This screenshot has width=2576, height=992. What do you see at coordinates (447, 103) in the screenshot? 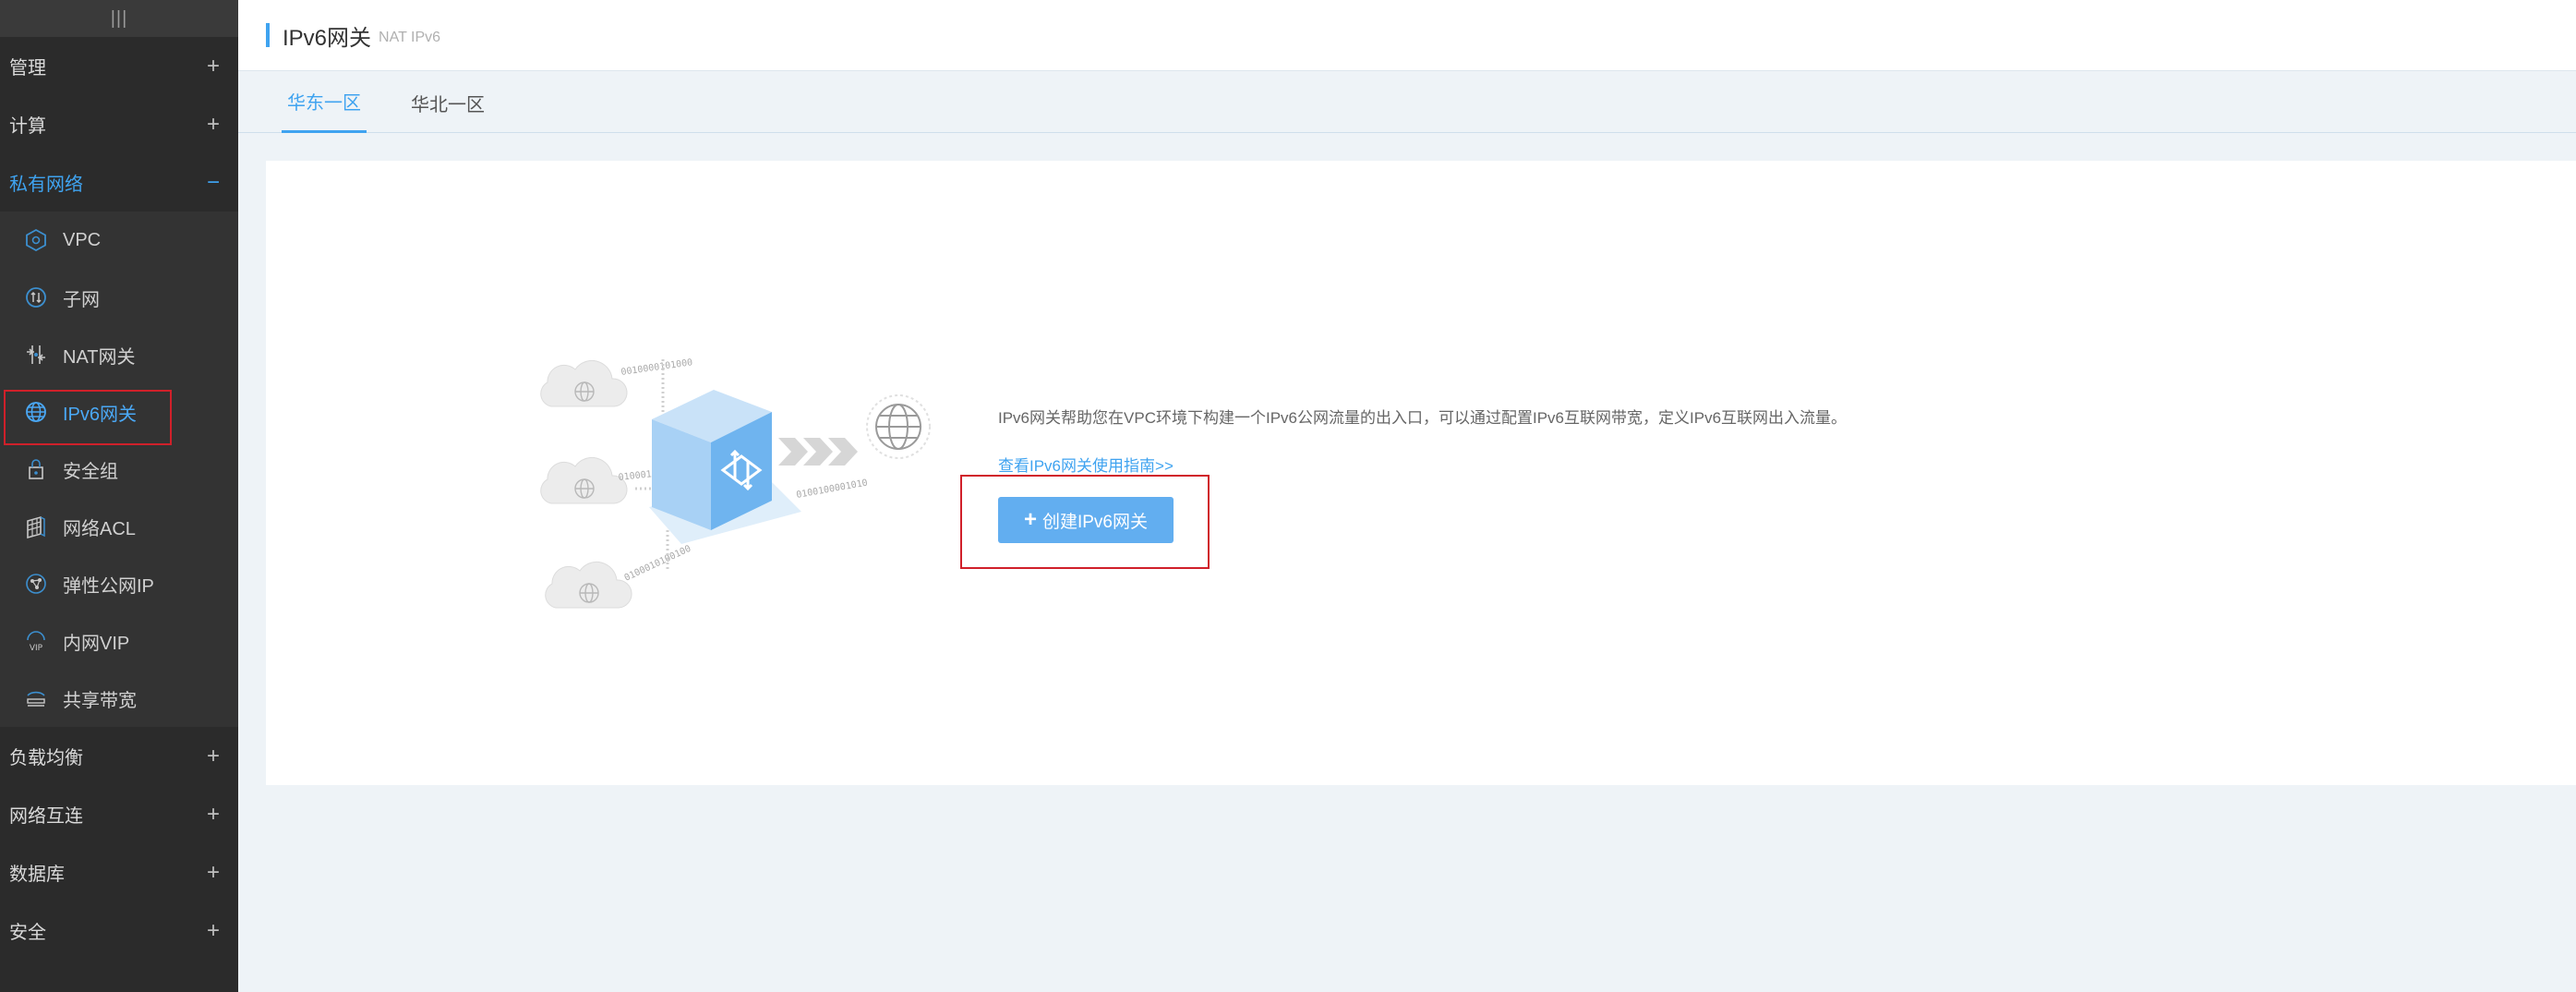
I see `tab-north-china-1: 华北一区` at bounding box center [447, 103].